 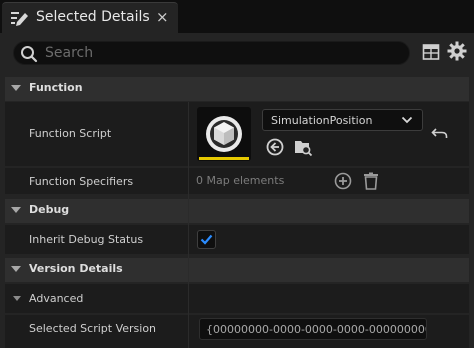 What do you see at coordinates (275, 147) in the screenshot?
I see `use-selected-asset-icon` at bounding box center [275, 147].